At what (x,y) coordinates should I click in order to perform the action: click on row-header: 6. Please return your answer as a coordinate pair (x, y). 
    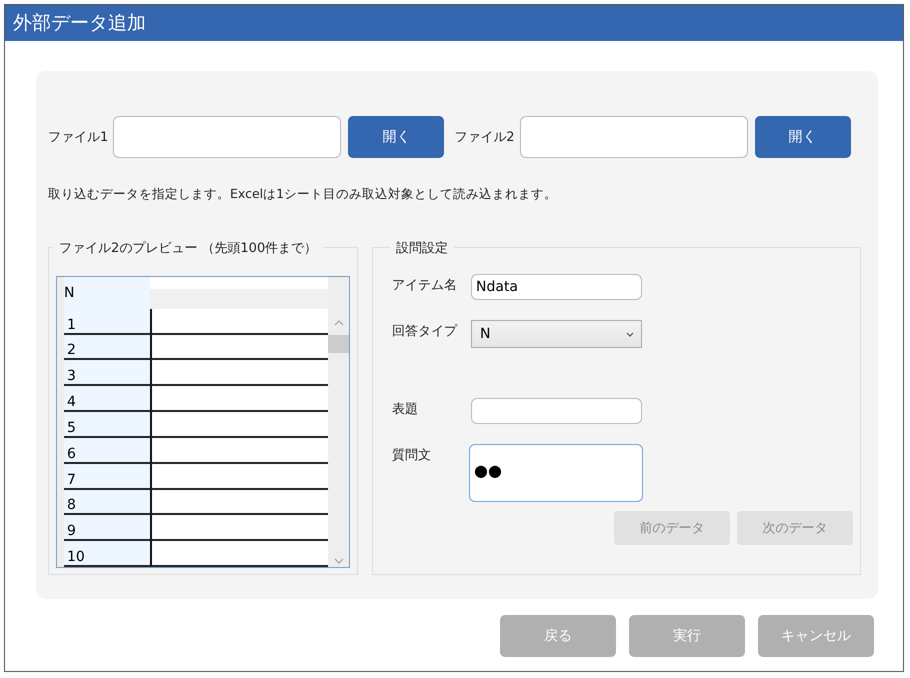
    Looking at the image, I should click on (107, 451).